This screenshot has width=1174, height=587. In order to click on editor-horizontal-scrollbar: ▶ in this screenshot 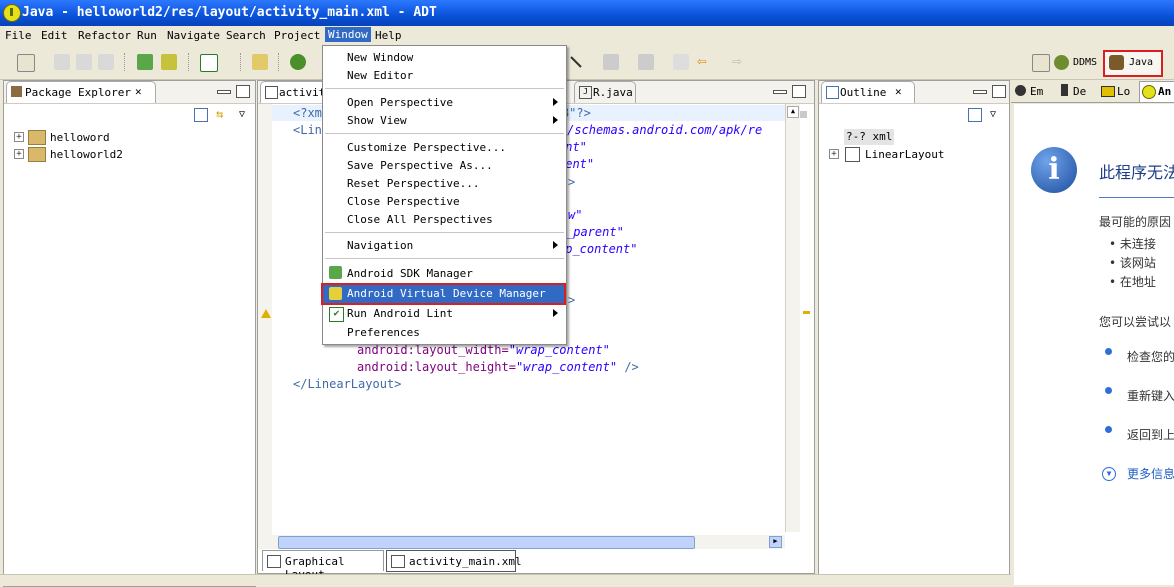, I will do `click(528, 542)`.